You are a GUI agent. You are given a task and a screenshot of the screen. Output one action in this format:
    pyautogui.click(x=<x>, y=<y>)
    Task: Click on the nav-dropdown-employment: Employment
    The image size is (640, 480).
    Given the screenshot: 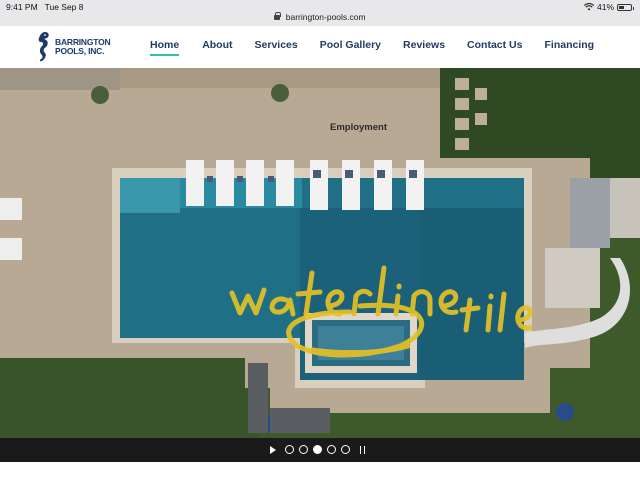 What is the action you would take?
    pyautogui.click(x=358, y=127)
    